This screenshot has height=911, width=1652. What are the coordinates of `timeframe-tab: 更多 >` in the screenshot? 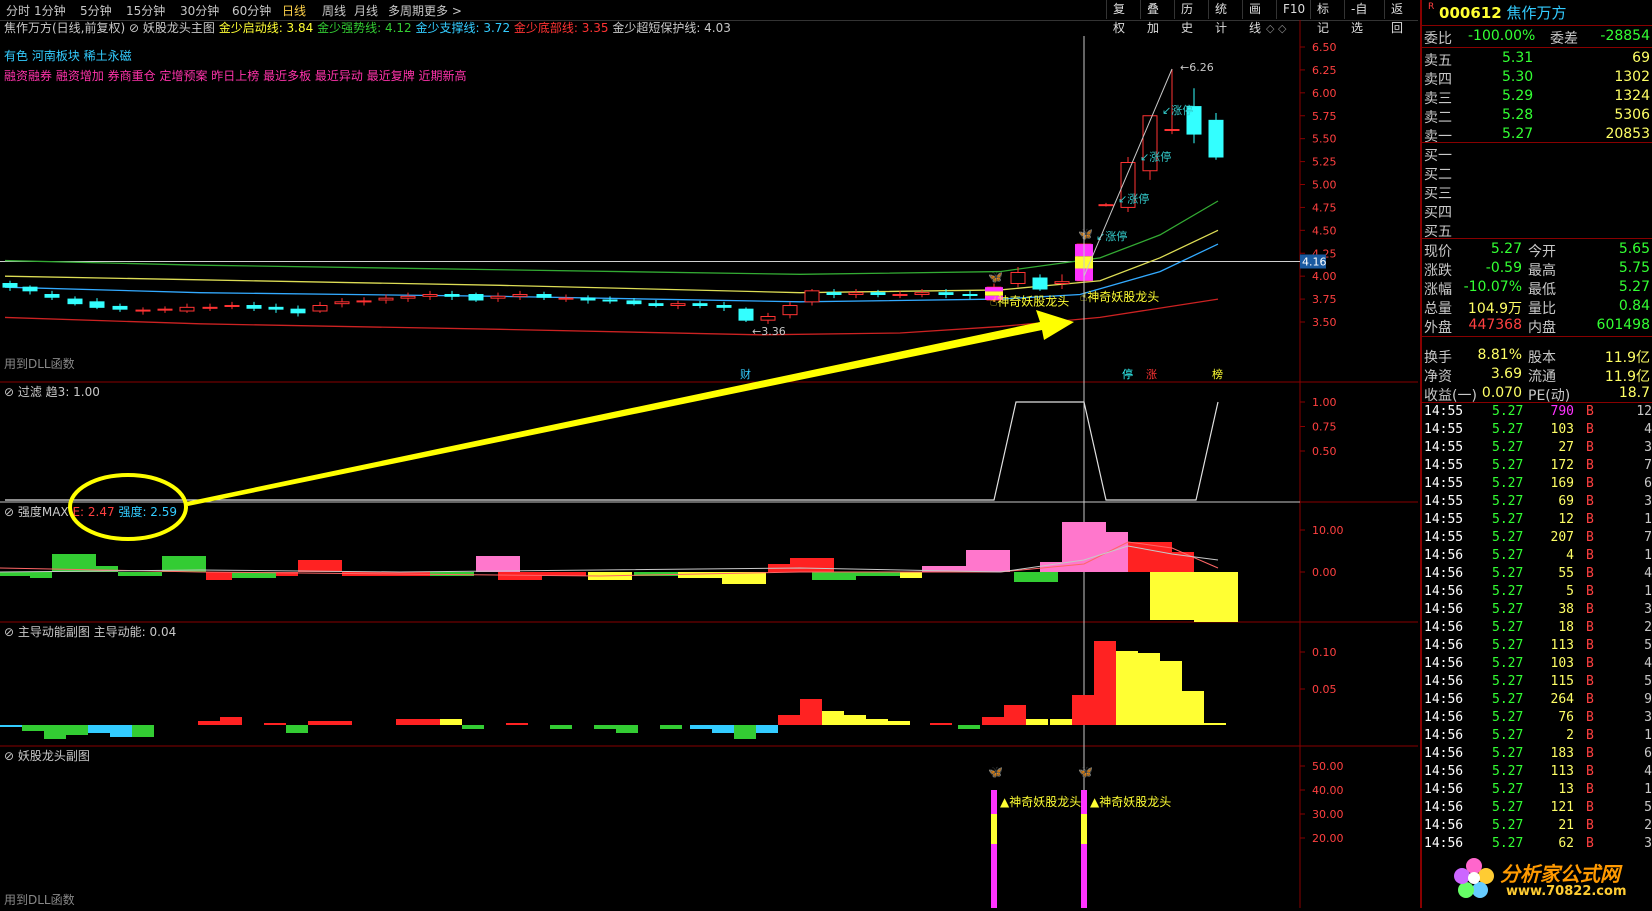 It's located at (443, 10).